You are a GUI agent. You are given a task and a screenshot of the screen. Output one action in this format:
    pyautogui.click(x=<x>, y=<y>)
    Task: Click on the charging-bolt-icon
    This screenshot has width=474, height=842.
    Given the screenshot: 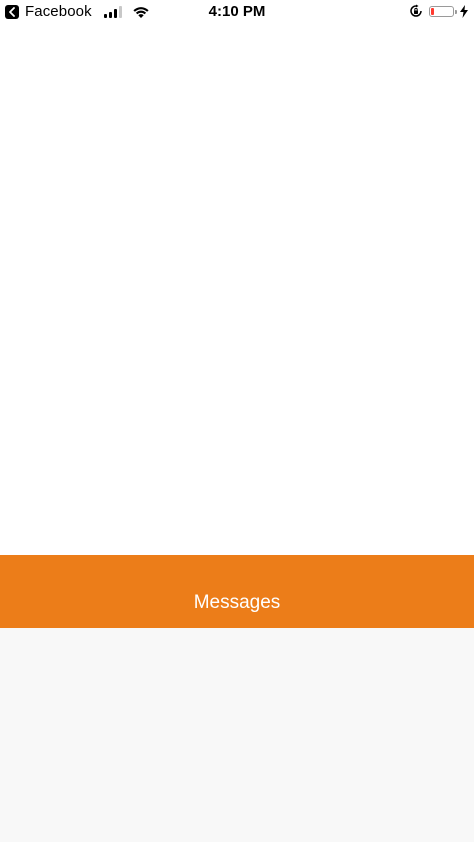 What is the action you would take?
    pyautogui.click(x=464, y=11)
    